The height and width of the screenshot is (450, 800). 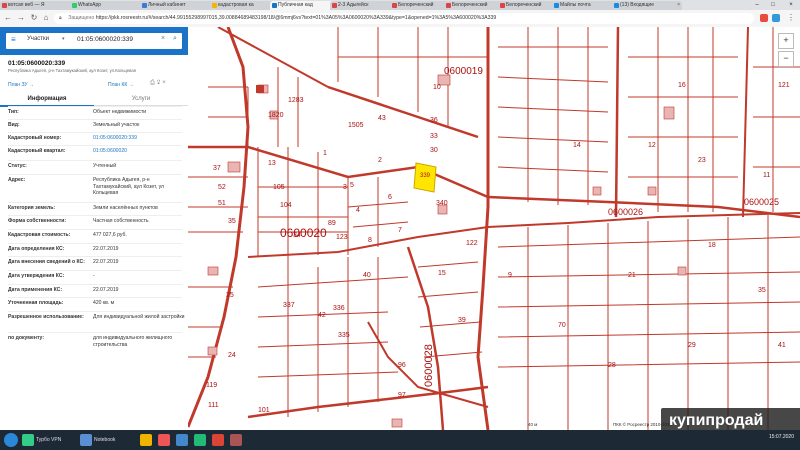 I want to click on notebook-icon, so click(x=86, y=440).